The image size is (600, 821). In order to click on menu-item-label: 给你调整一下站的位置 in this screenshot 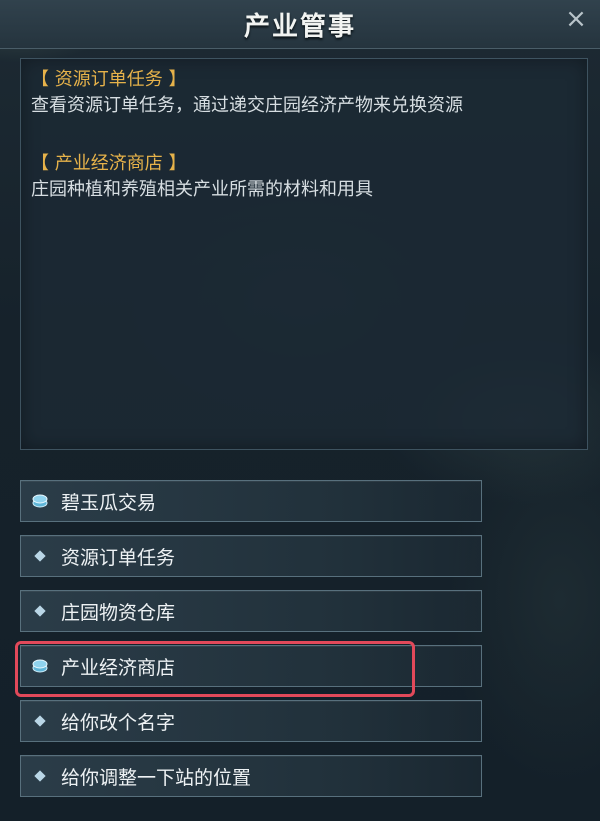, I will do `click(156, 778)`.